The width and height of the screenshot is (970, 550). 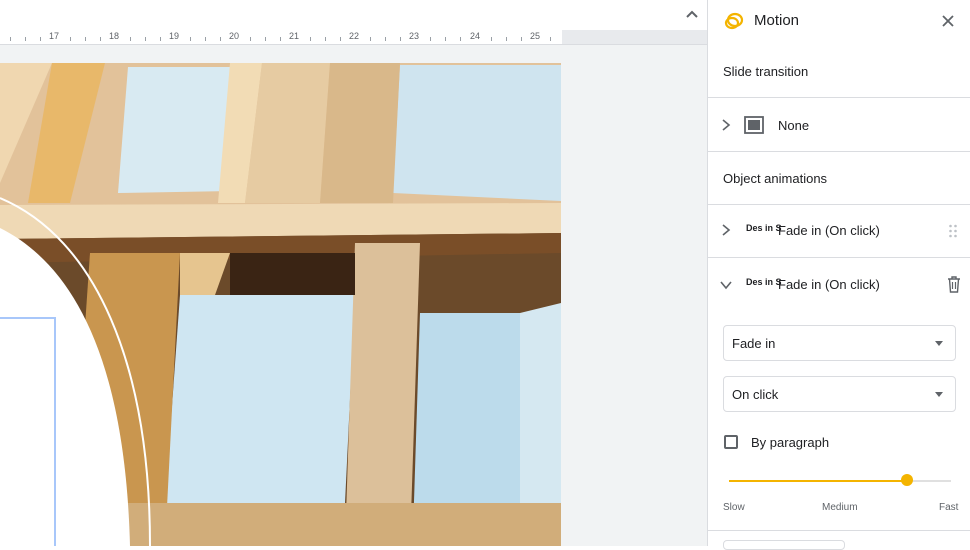 I want to click on ruler-label: 25, so click(x=535, y=36).